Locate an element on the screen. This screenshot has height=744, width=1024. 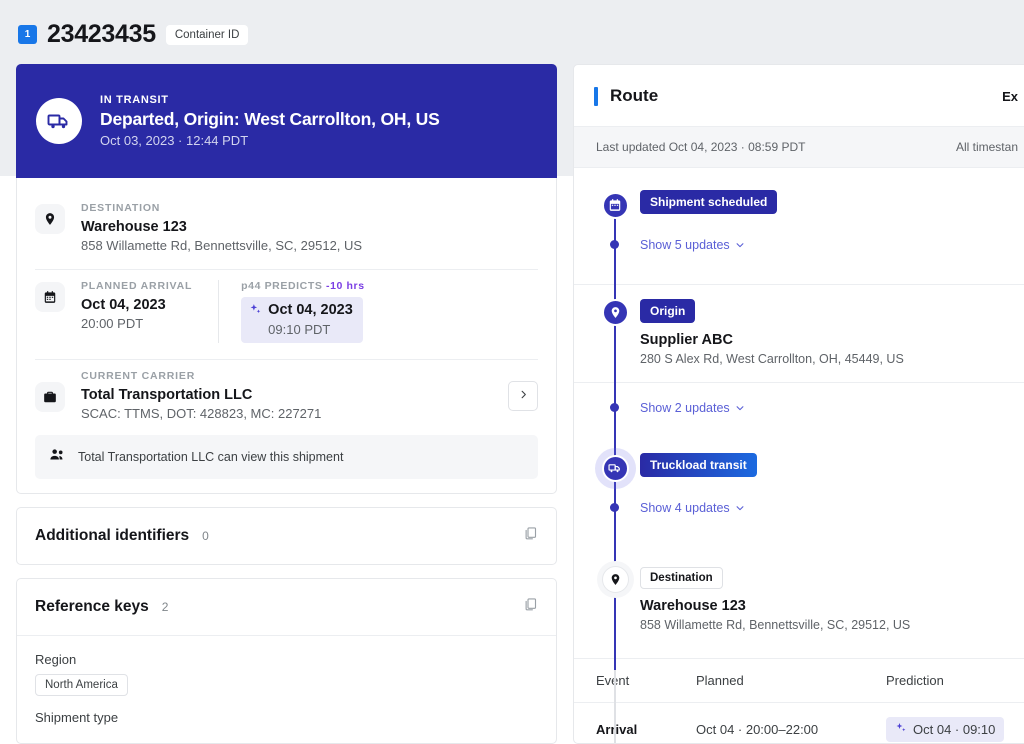
route-panel-header: Route Ex is located at coordinates (799, 96).